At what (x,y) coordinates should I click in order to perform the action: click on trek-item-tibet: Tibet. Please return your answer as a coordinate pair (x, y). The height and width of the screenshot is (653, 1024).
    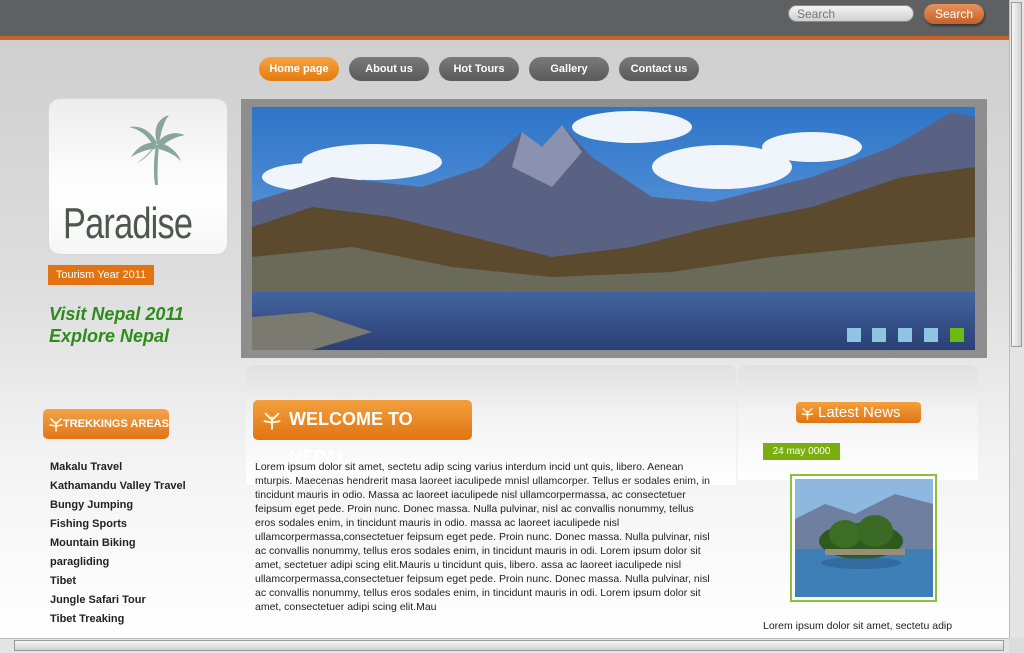
    Looking at the image, I should click on (118, 584).